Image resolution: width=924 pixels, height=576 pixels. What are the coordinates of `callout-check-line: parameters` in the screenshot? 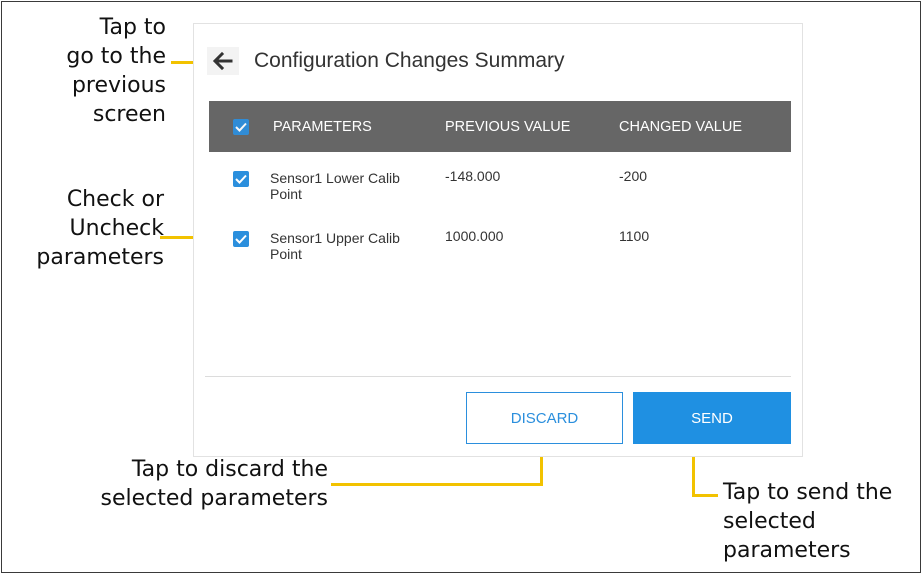 It's located at (100, 257).